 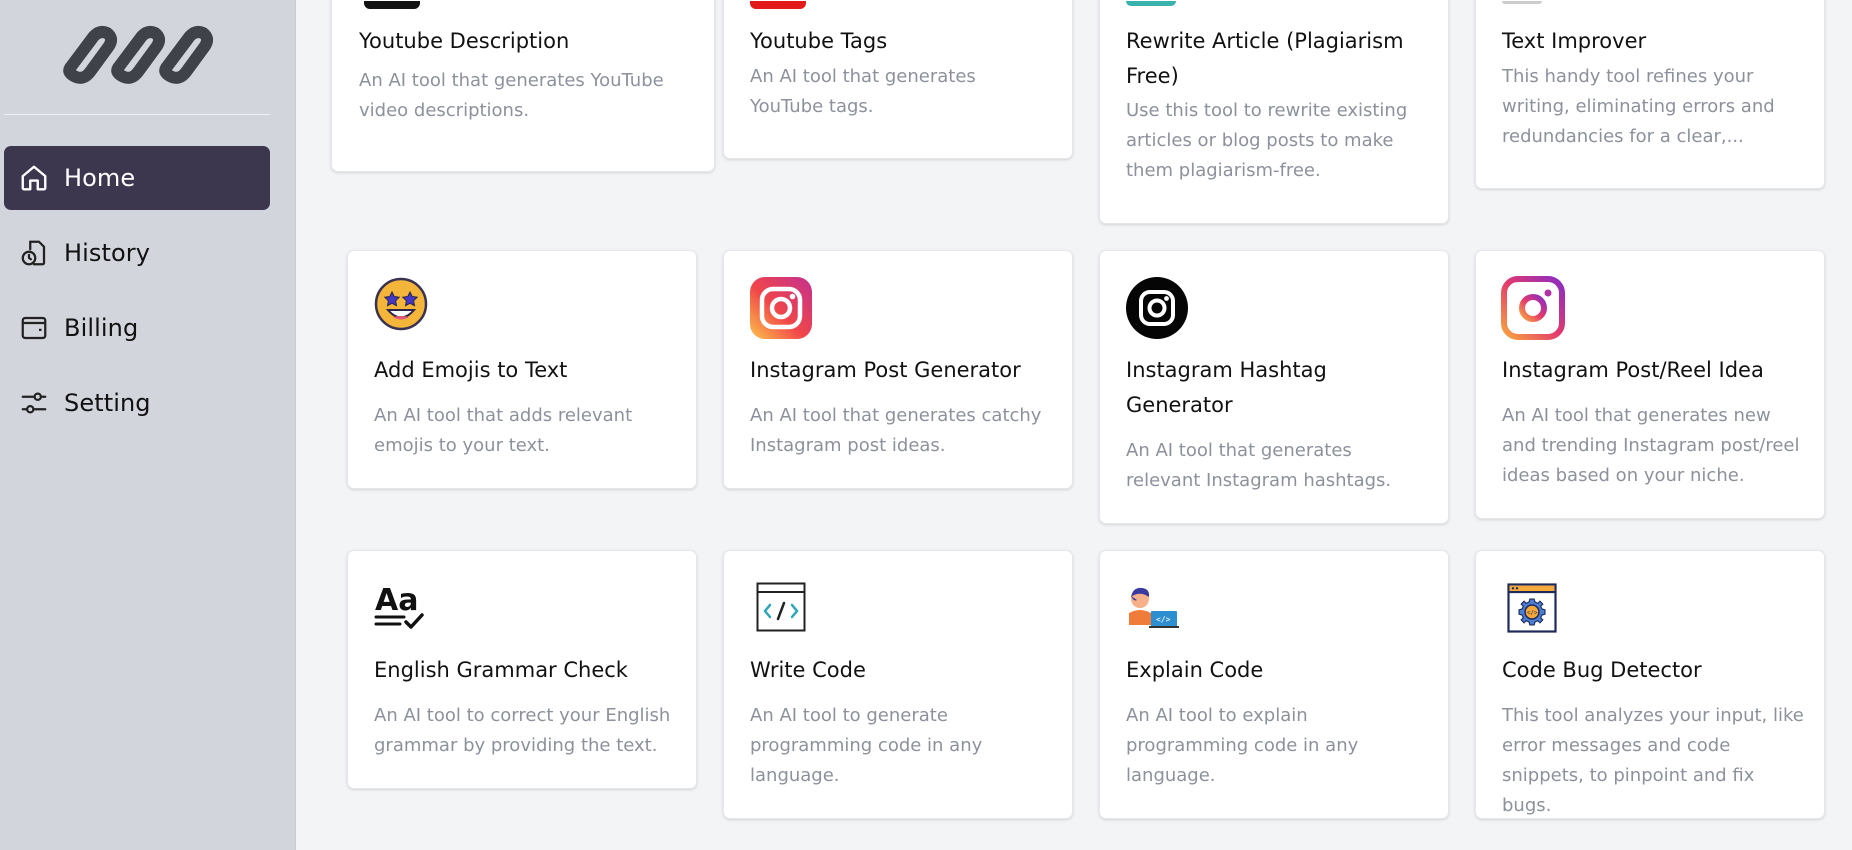 What do you see at coordinates (100, 178) in the screenshot?
I see `nav-label-home: Home` at bounding box center [100, 178].